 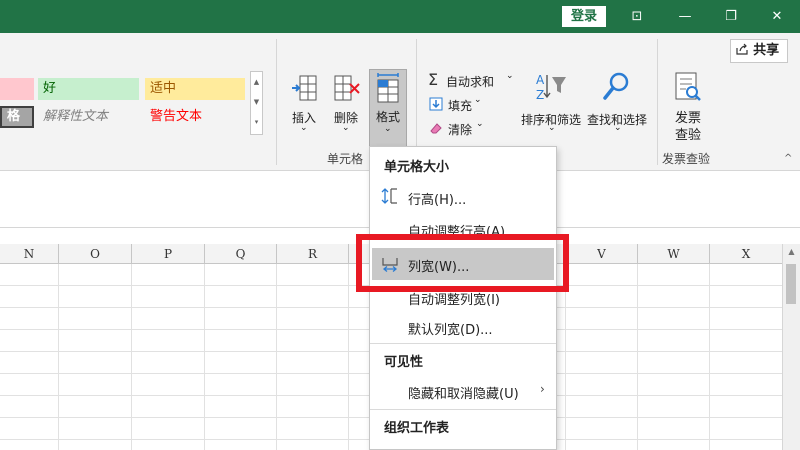 I want to click on column-header: V, so click(x=602, y=254).